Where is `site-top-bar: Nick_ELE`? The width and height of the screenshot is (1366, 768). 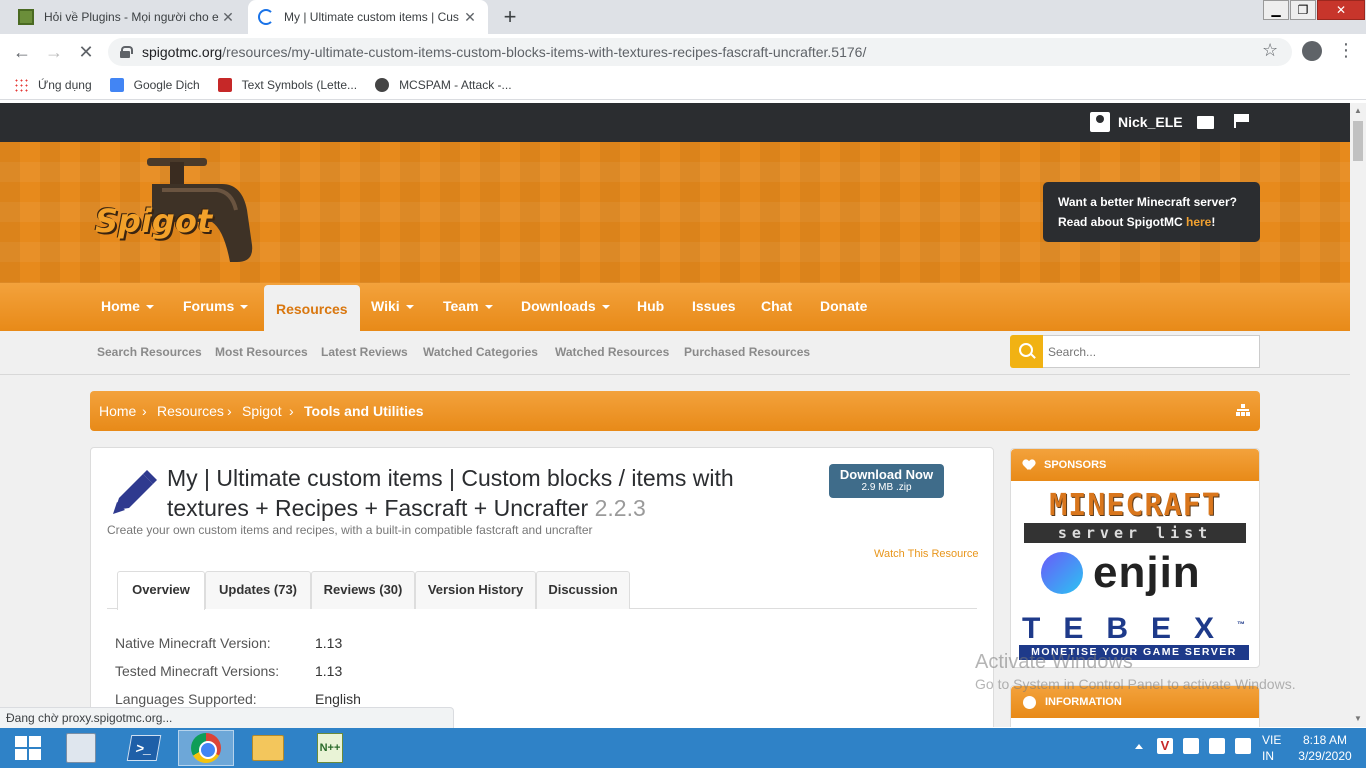
site-top-bar: Nick_ELE is located at coordinates (675, 122).